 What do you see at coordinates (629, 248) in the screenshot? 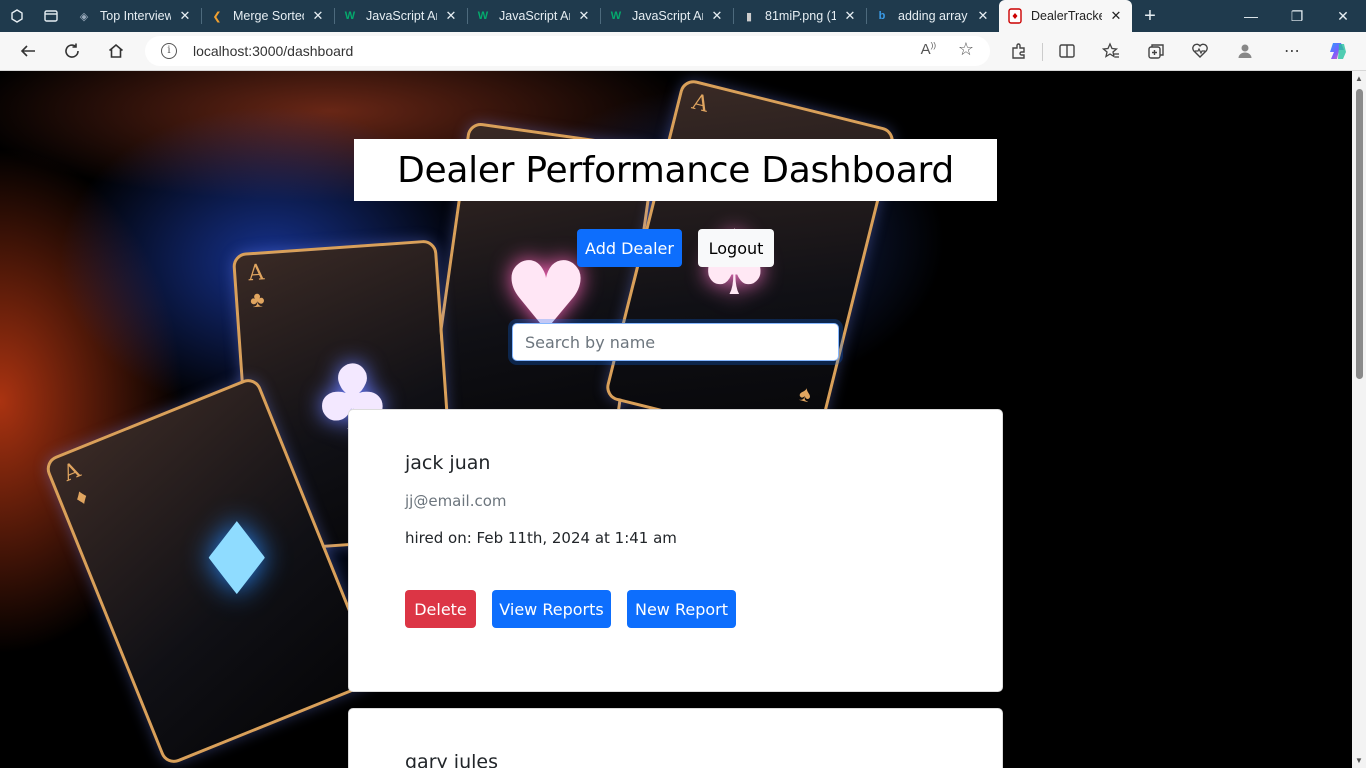
I see `add-dealer-button: Add Dealer` at bounding box center [629, 248].